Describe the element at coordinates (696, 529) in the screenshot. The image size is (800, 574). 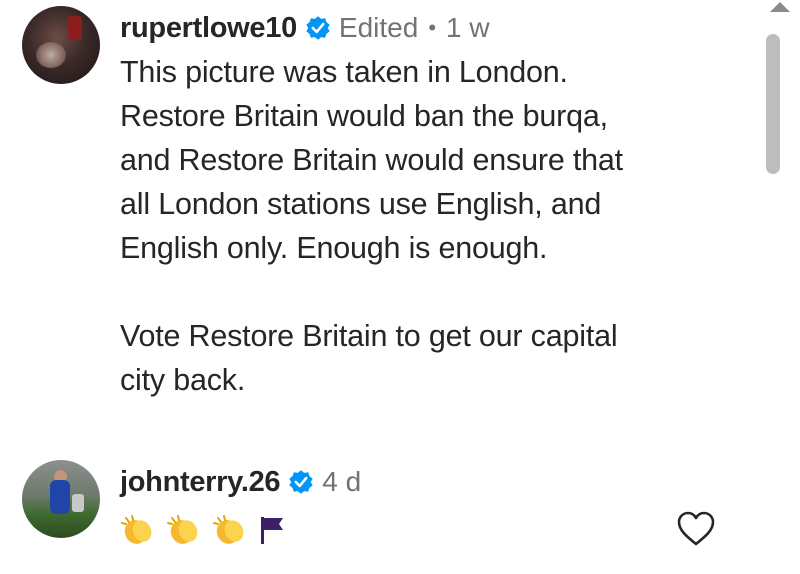
I see `like-heart-icon` at that location.